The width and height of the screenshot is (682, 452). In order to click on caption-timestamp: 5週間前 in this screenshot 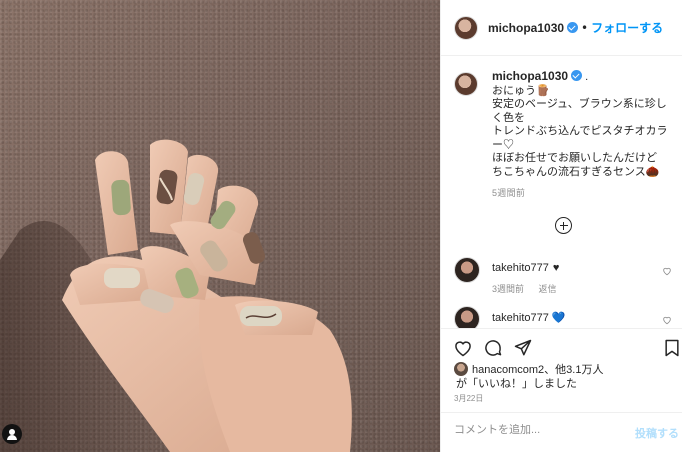, I will do `click(584, 194)`.